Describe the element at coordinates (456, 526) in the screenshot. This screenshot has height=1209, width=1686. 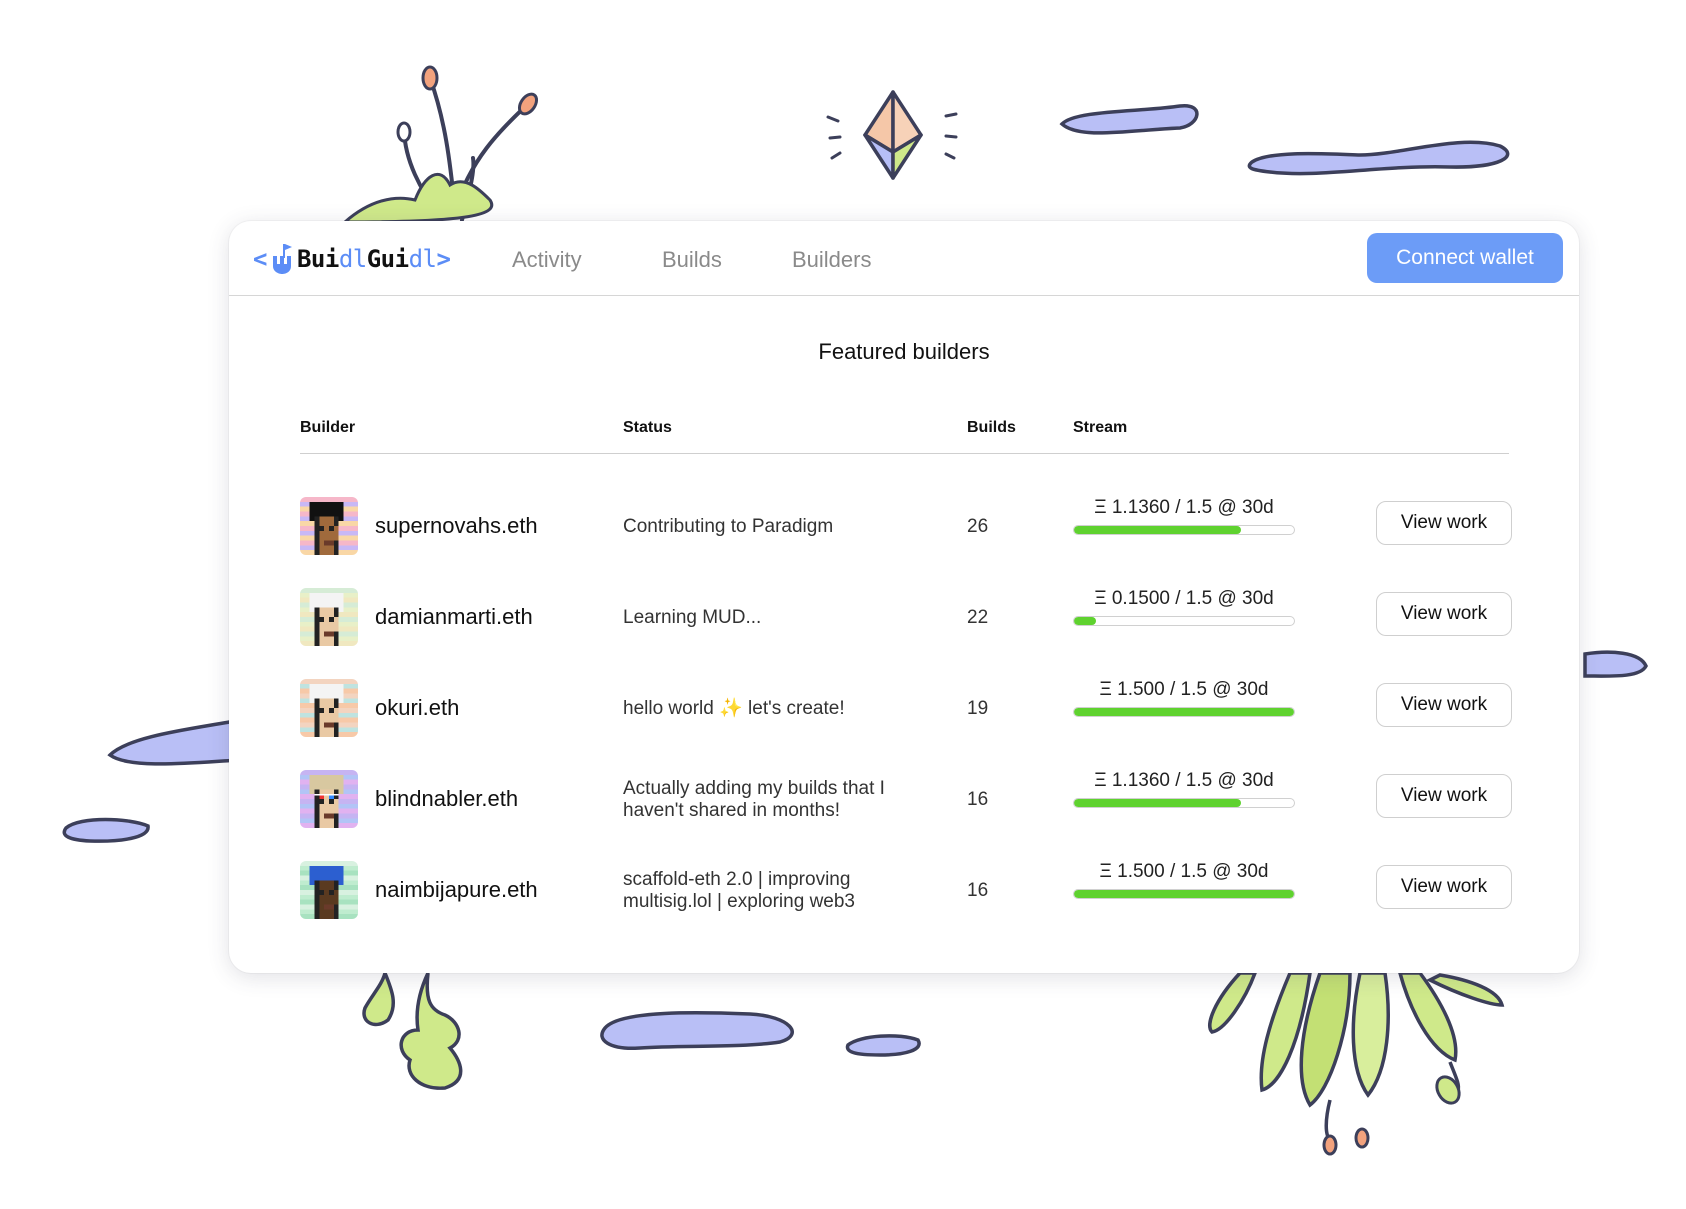
I see `builder-name: supernovahs.eth` at that location.